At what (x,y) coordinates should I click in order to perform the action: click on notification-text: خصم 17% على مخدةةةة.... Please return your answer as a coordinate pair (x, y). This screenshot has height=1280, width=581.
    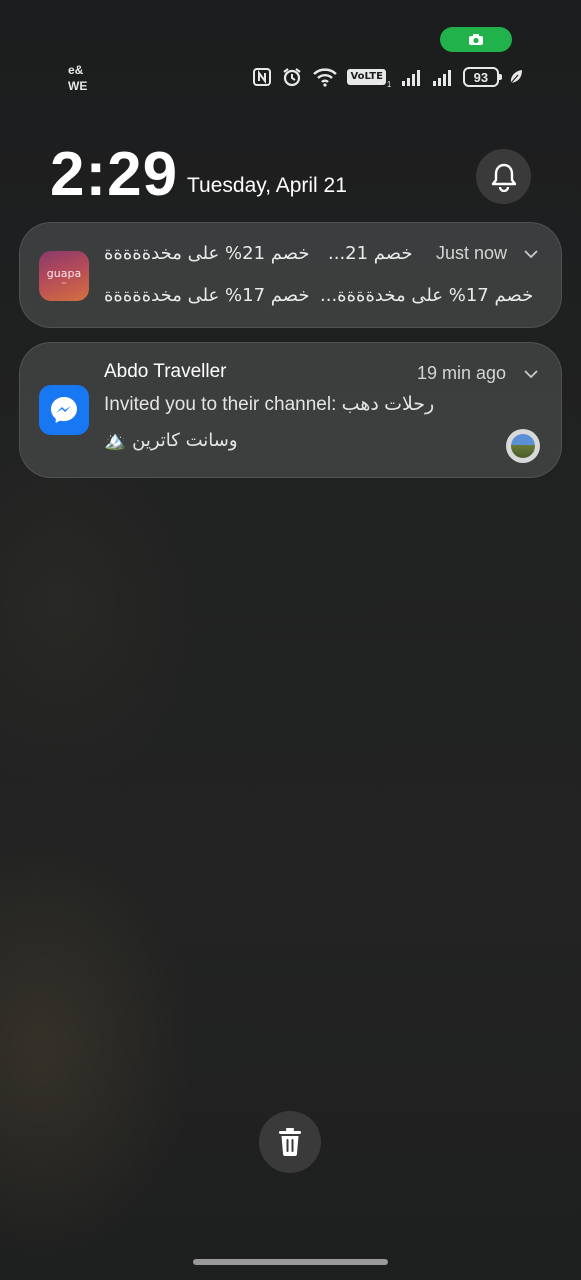
    Looking at the image, I should click on (427, 295).